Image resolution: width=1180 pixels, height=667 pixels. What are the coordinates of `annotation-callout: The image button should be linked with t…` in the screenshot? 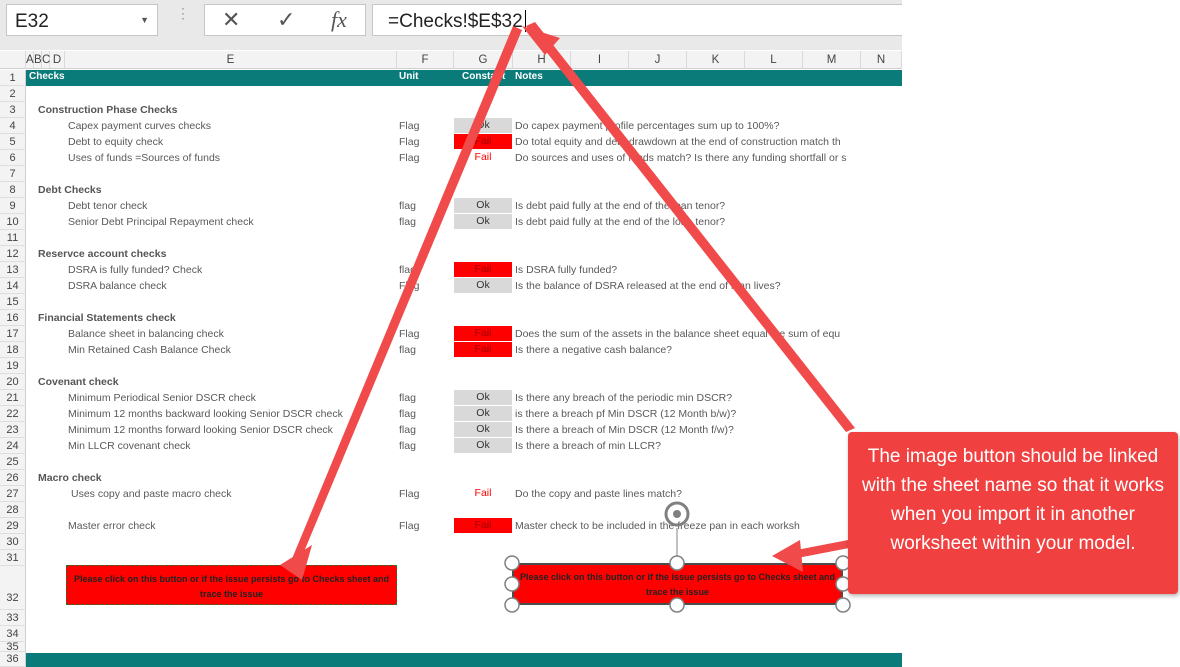 It's located at (1013, 513).